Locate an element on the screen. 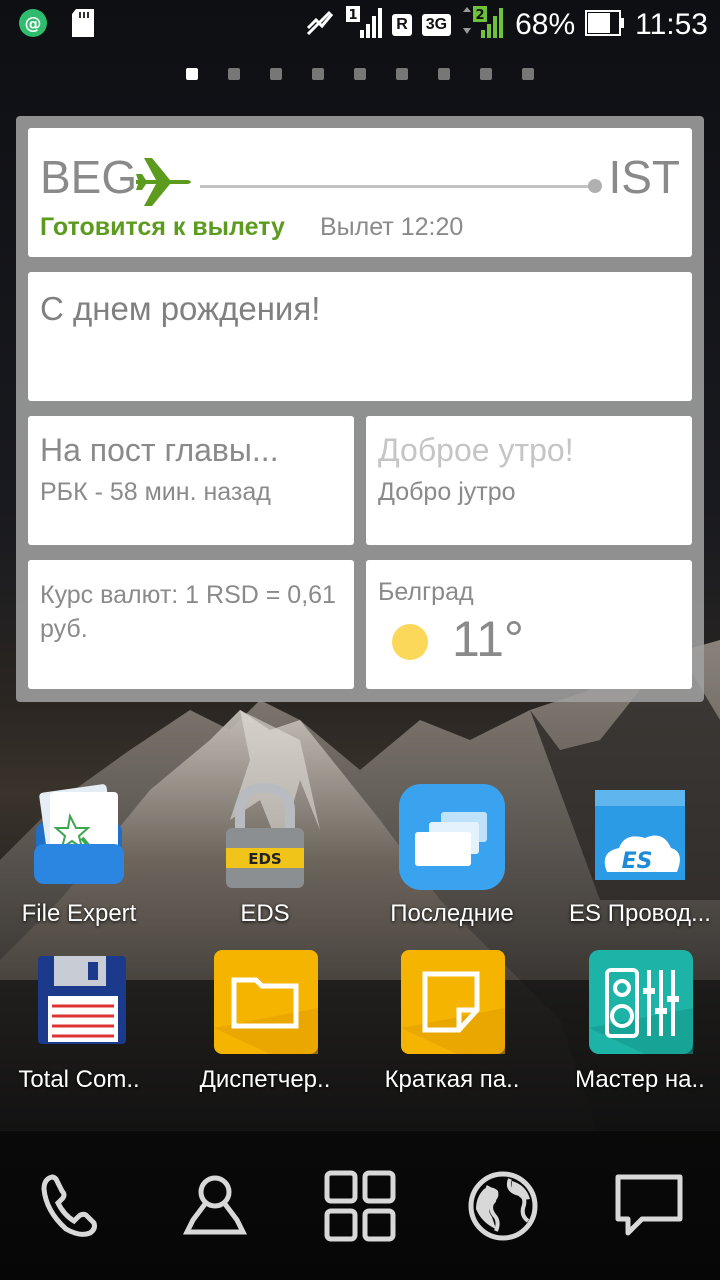  app-total-commander: Total Com.. is located at coordinates (84, 1021).